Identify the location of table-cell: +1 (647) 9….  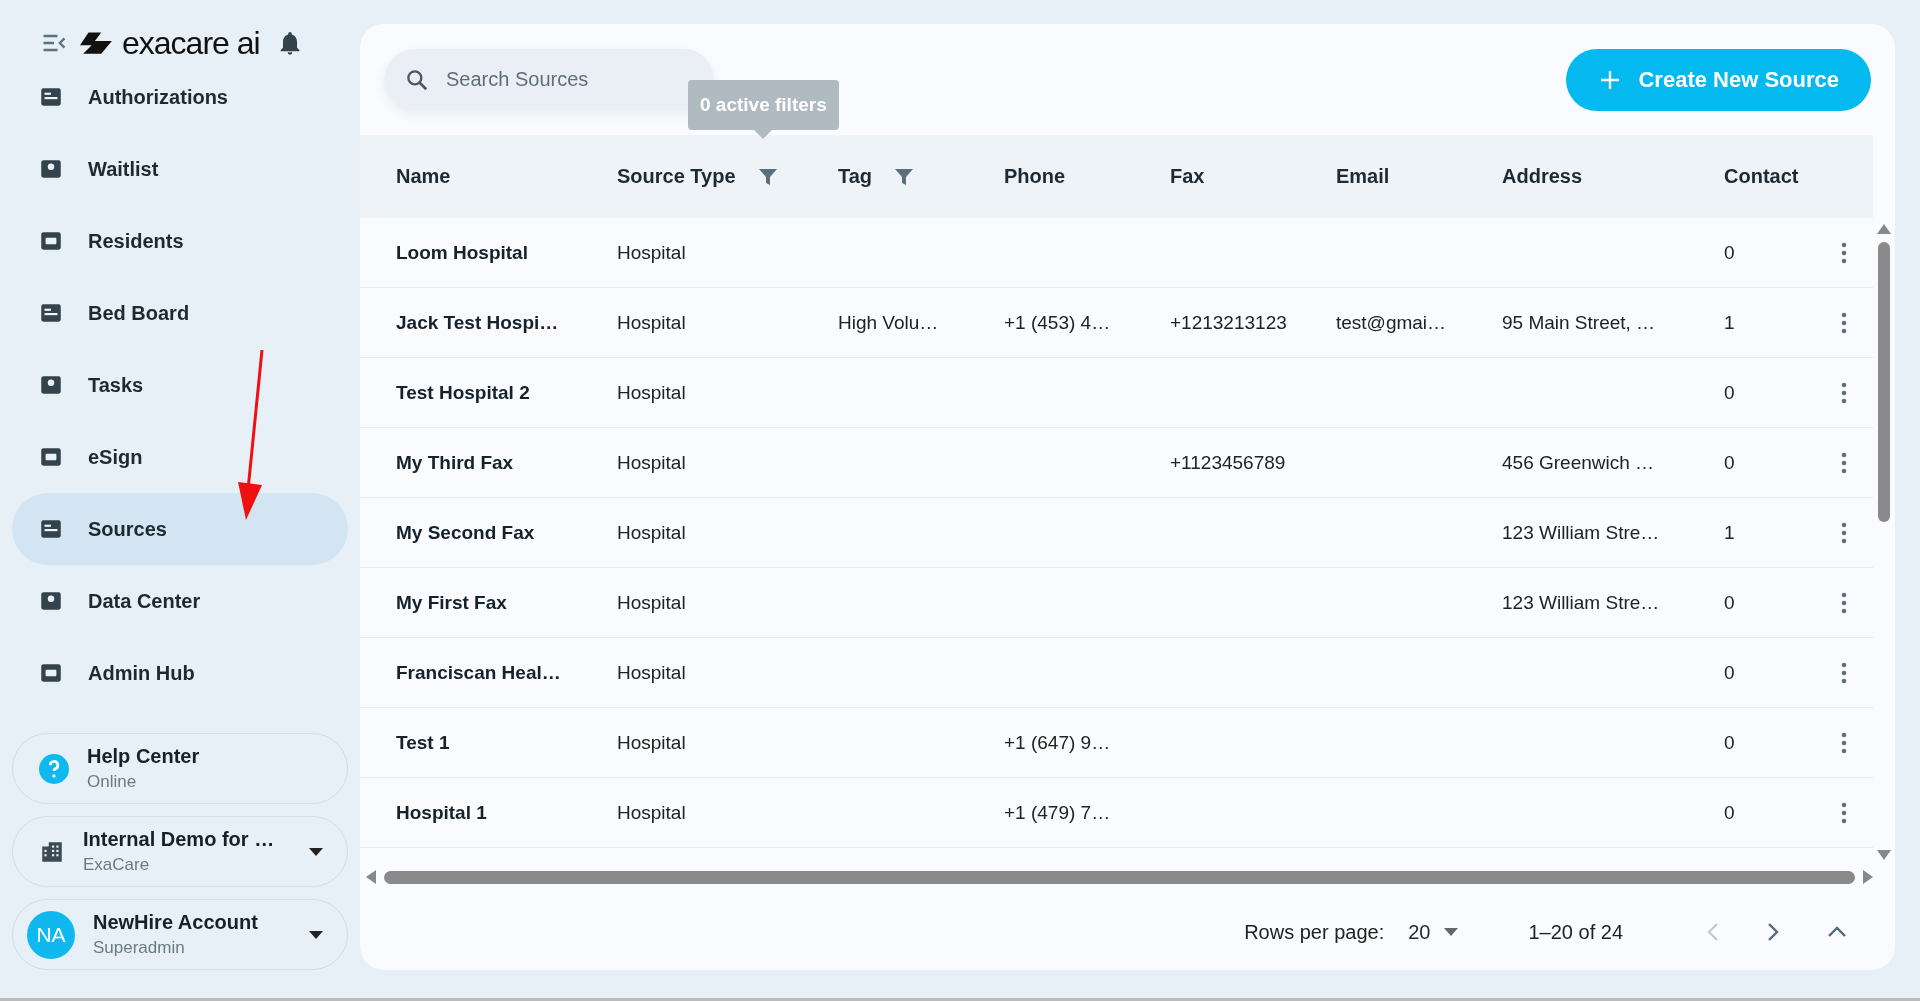
(1057, 742).